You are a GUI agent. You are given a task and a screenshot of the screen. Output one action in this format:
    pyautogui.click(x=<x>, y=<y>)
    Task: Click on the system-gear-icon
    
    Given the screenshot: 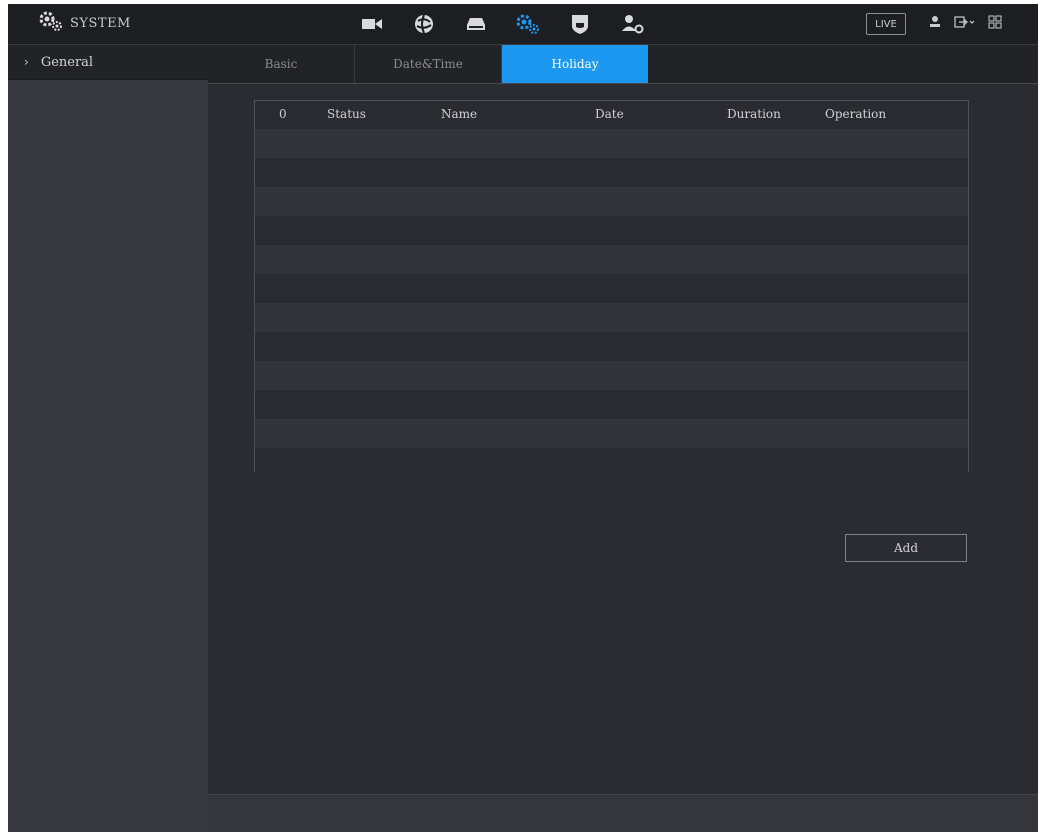 What is the action you would take?
    pyautogui.click(x=51, y=23)
    